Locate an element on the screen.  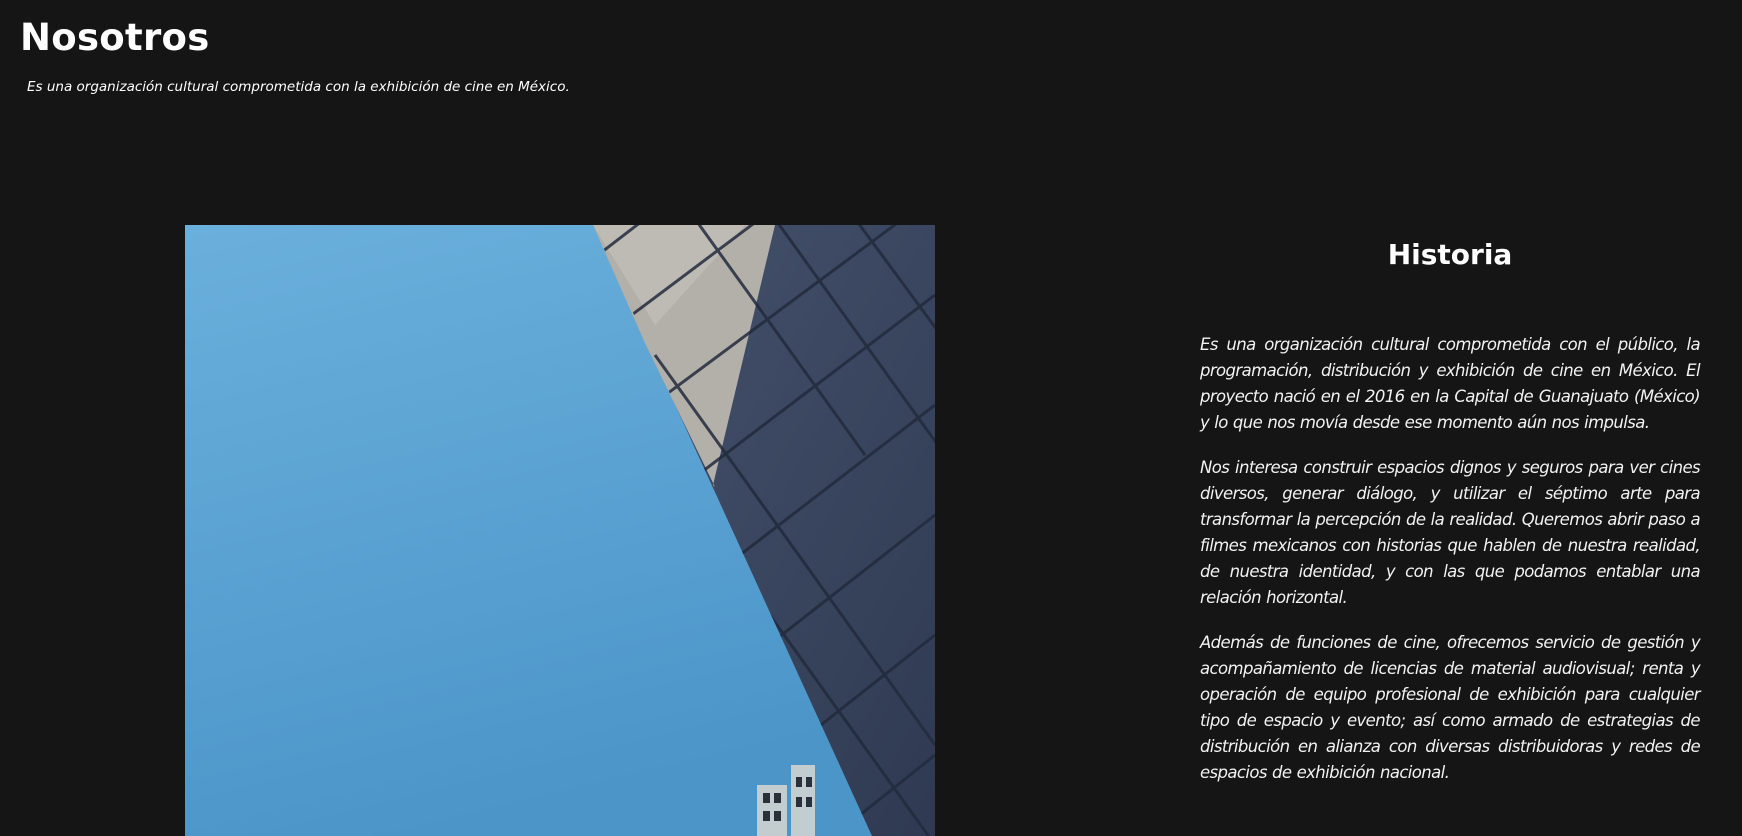
history-title: Historia is located at coordinates (1450, 254).